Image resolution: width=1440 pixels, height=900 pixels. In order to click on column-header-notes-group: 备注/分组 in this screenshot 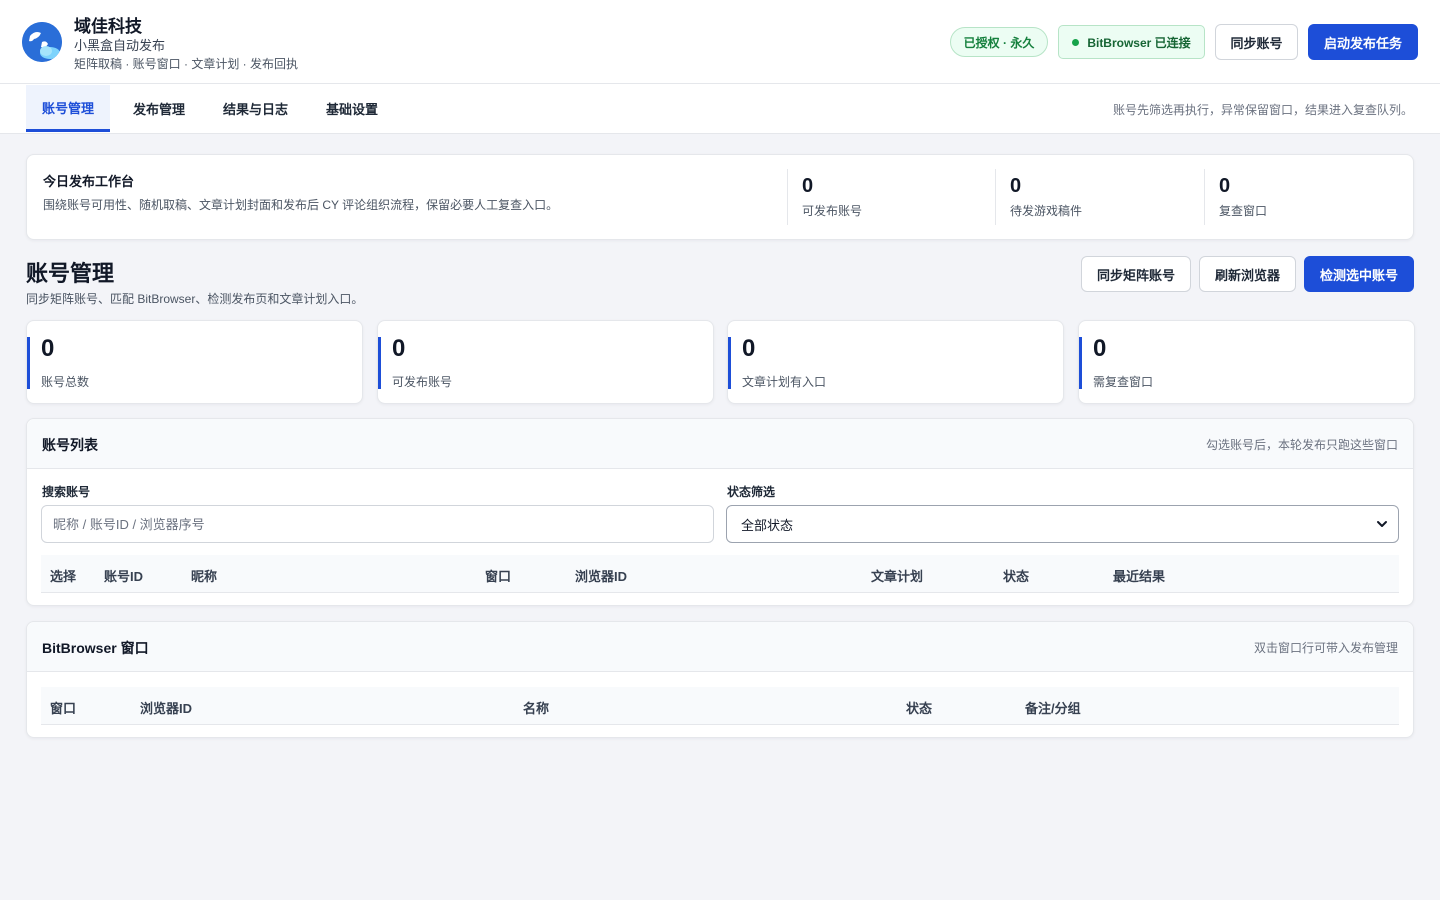, I will do `click(1053, 707)`.